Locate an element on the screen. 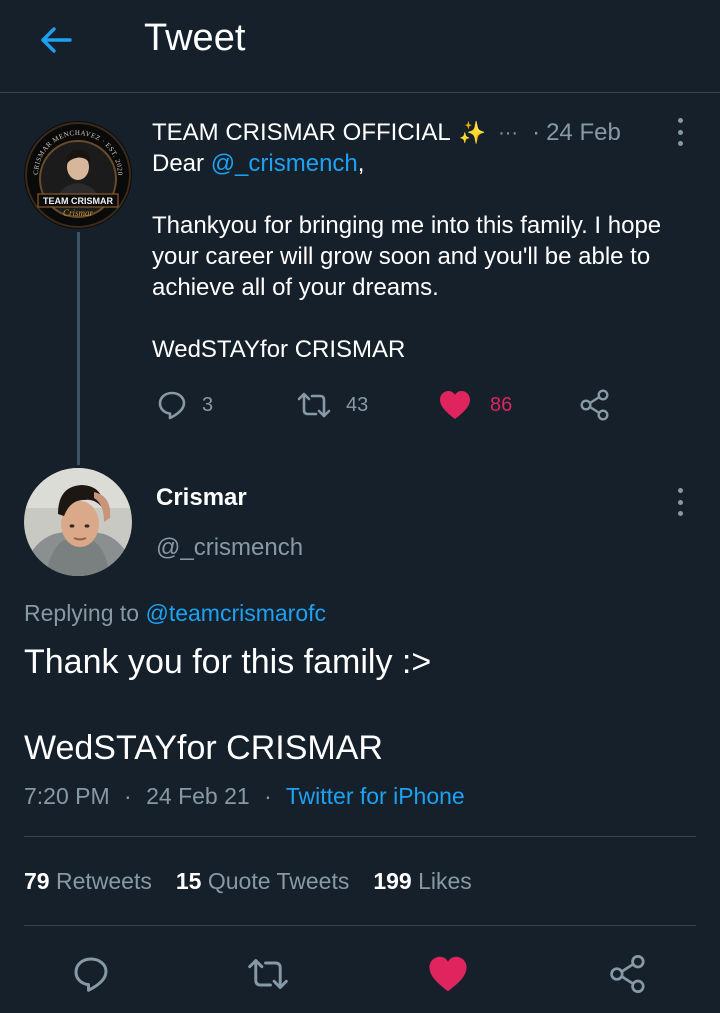  tweet-source-link: Twitter for iPhone is located at coordinates (375, 796).